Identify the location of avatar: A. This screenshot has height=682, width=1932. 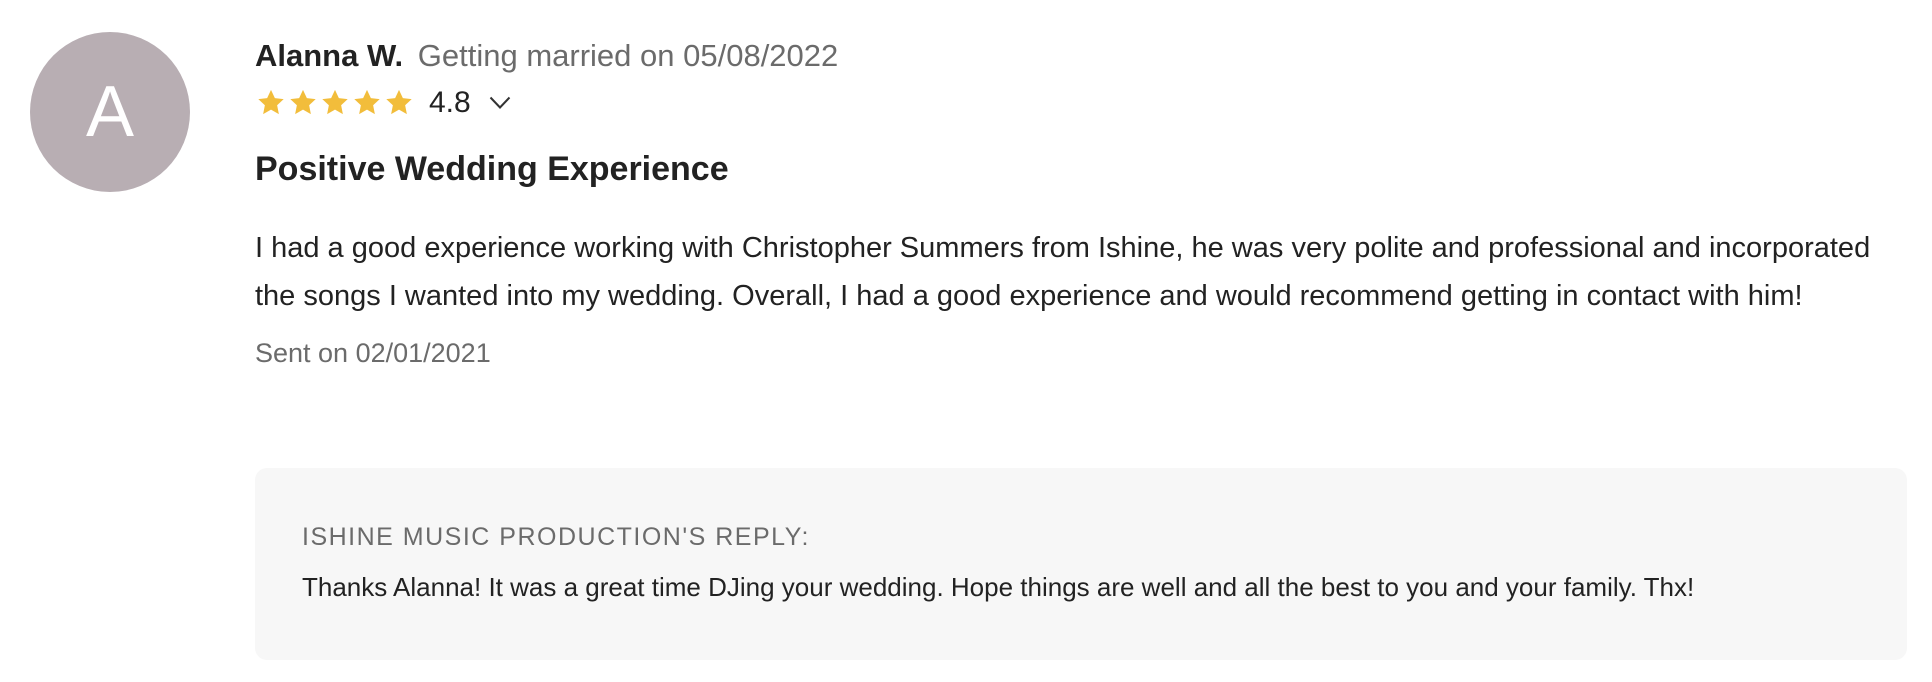
(110, 112).